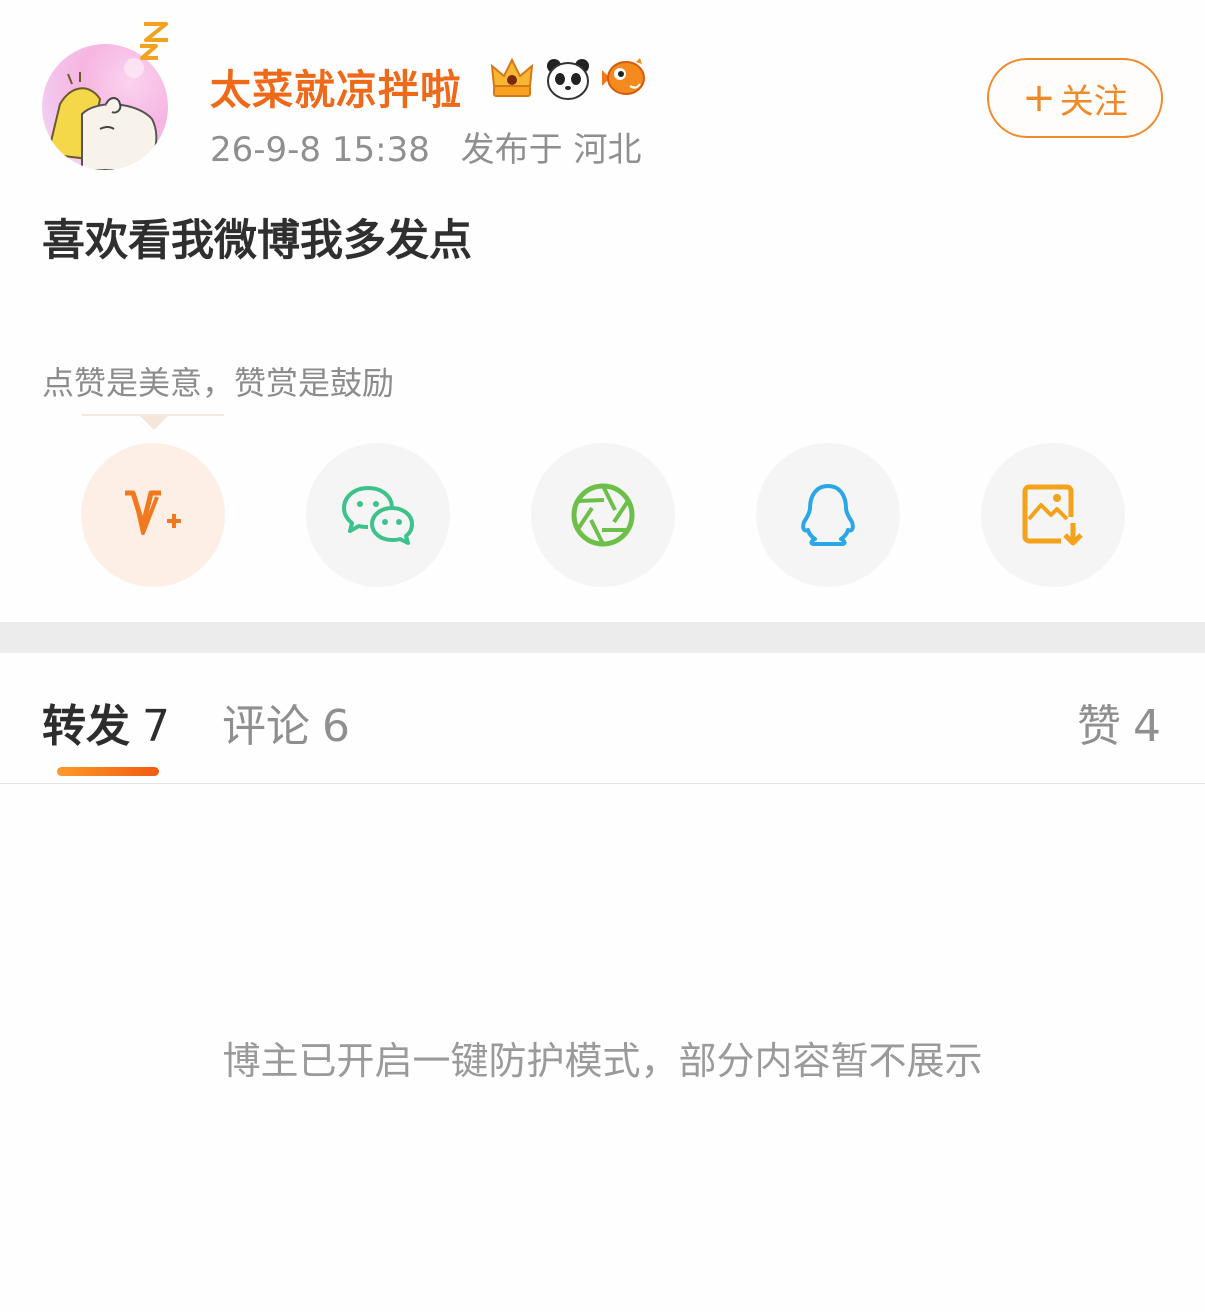  I want to click on tab-comment-count: 6, so click(336, 726).